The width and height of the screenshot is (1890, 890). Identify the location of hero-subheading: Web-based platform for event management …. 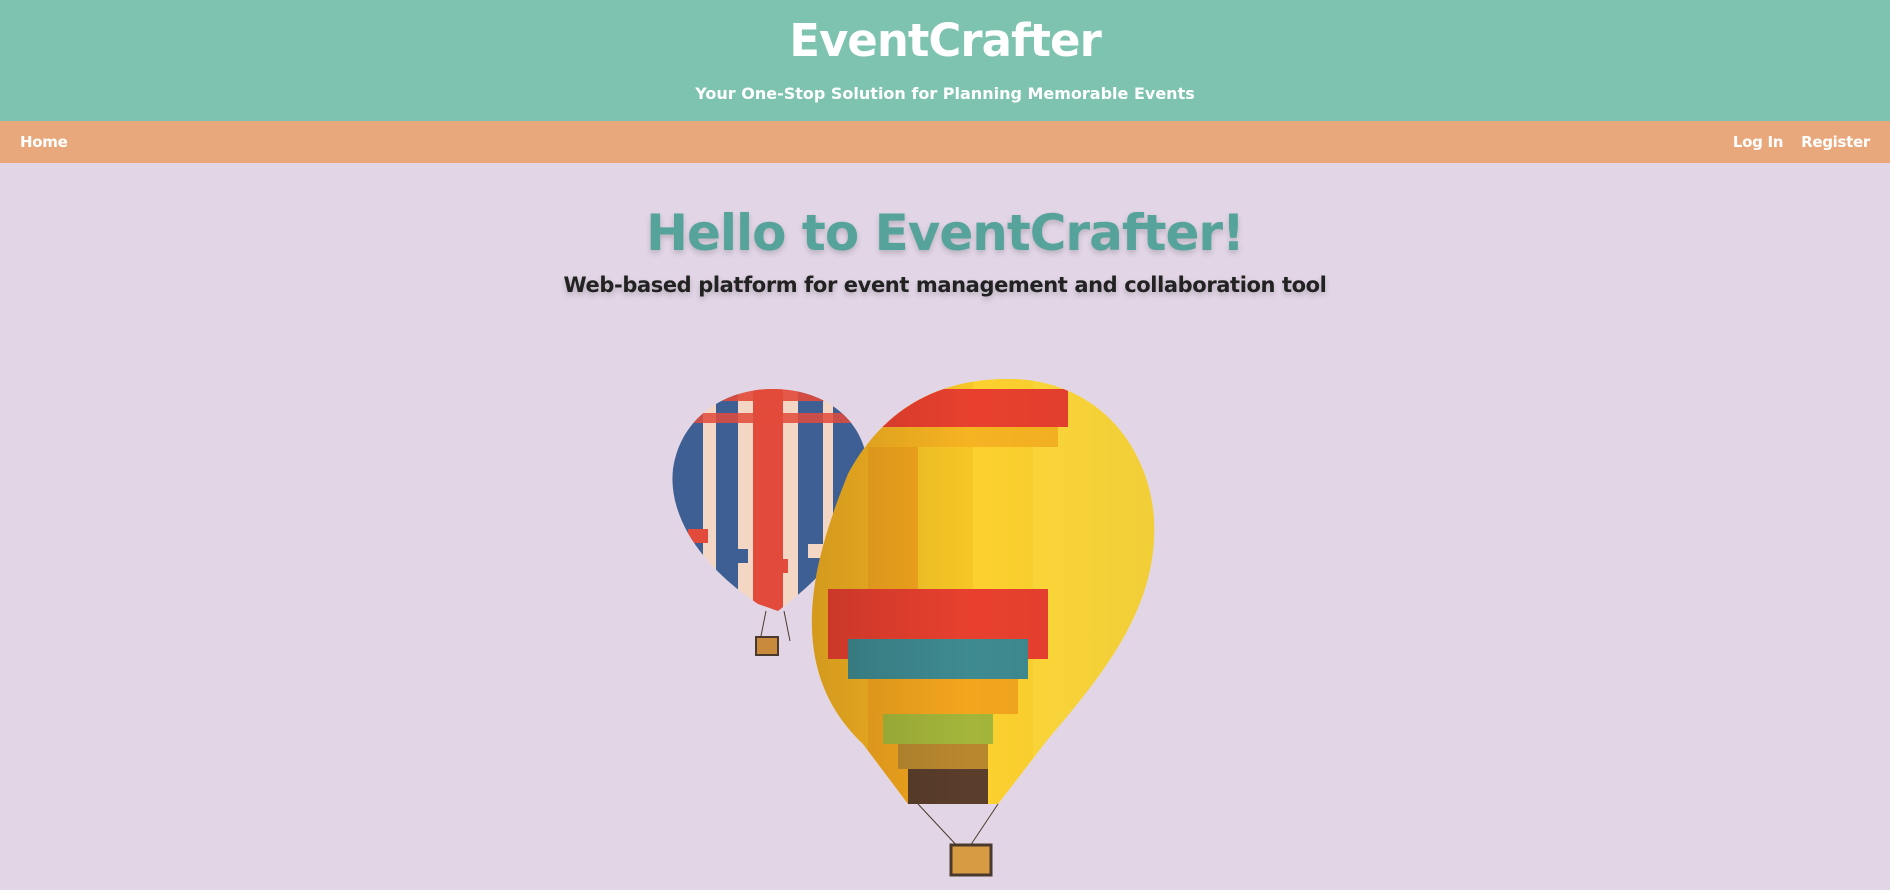
(945, 285).